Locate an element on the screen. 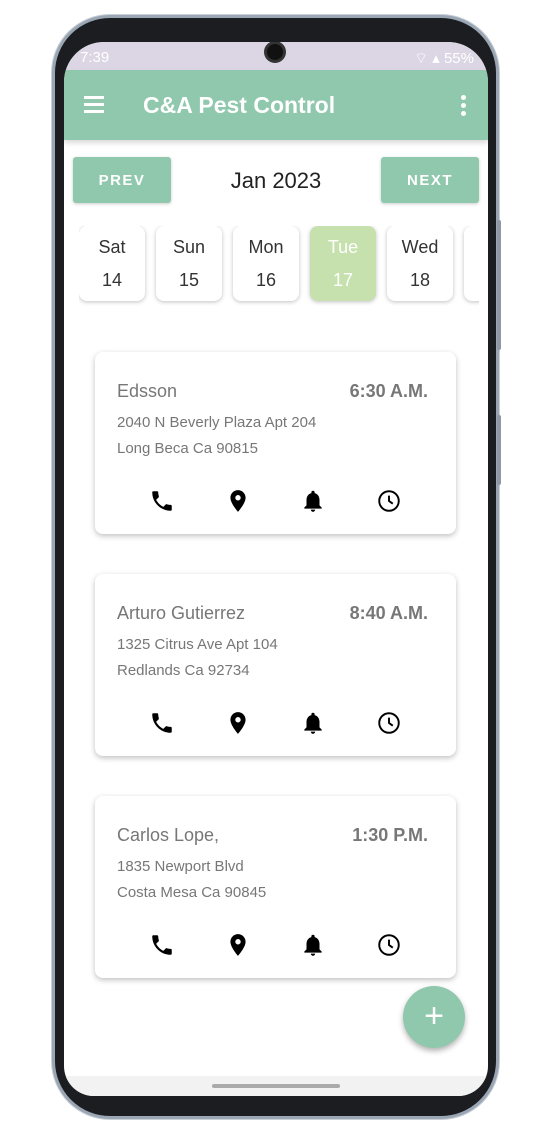 The width and height of the screenshot is (555, 1136). day-chip-selected: Tue 17 is located at coordinates (343, 263).